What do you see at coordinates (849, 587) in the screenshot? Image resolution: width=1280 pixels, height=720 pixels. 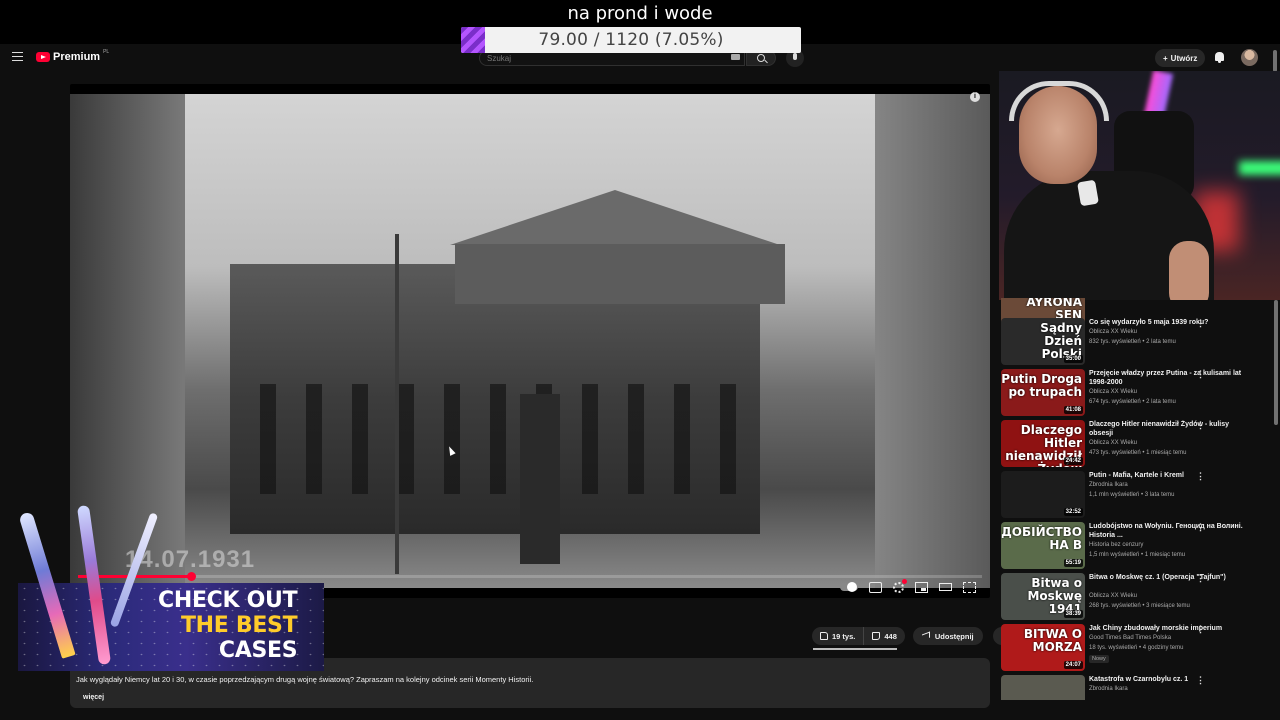 I see `autoplay-toggle-icon` at bounding box center [849, 587].